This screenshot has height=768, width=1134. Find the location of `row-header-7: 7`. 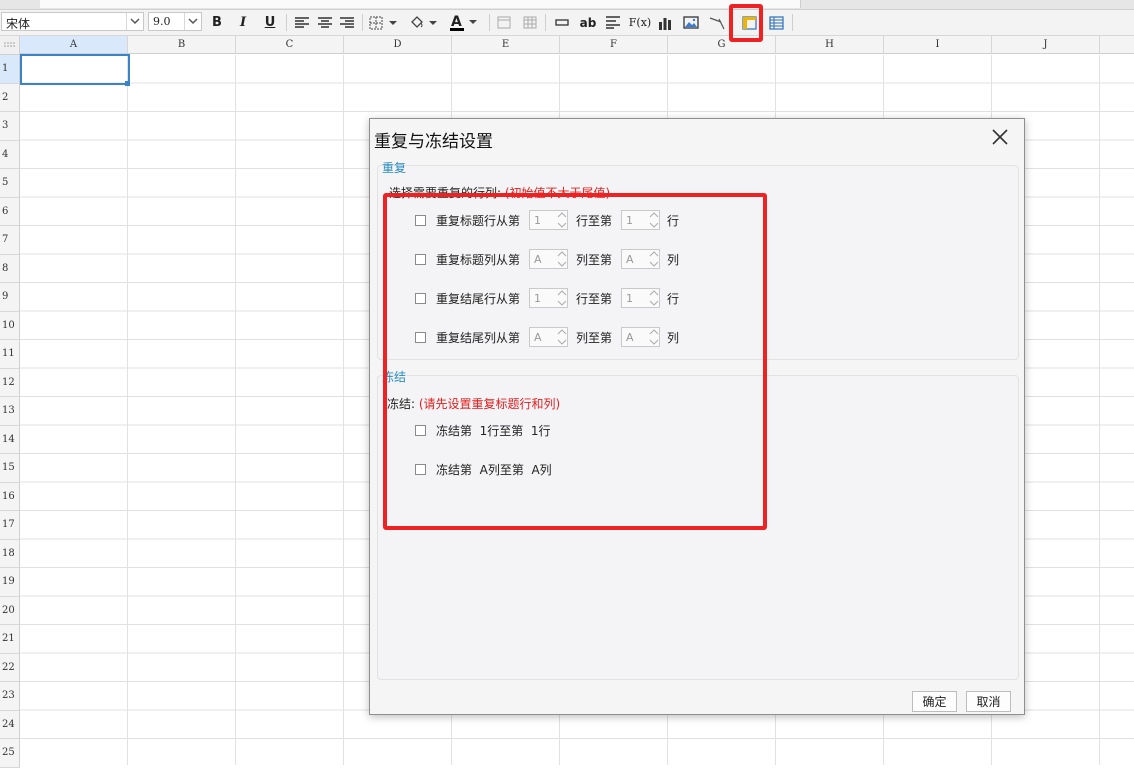

row-header-7: 7 is located at coordinates (10, 240).